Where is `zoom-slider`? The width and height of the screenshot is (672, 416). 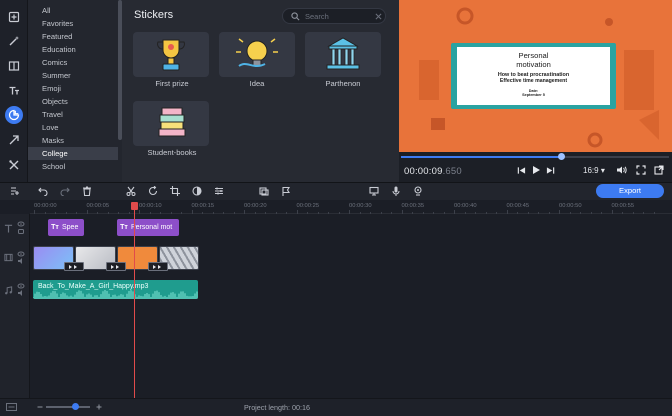
zoom-slider is located at coordinates (68, 407).